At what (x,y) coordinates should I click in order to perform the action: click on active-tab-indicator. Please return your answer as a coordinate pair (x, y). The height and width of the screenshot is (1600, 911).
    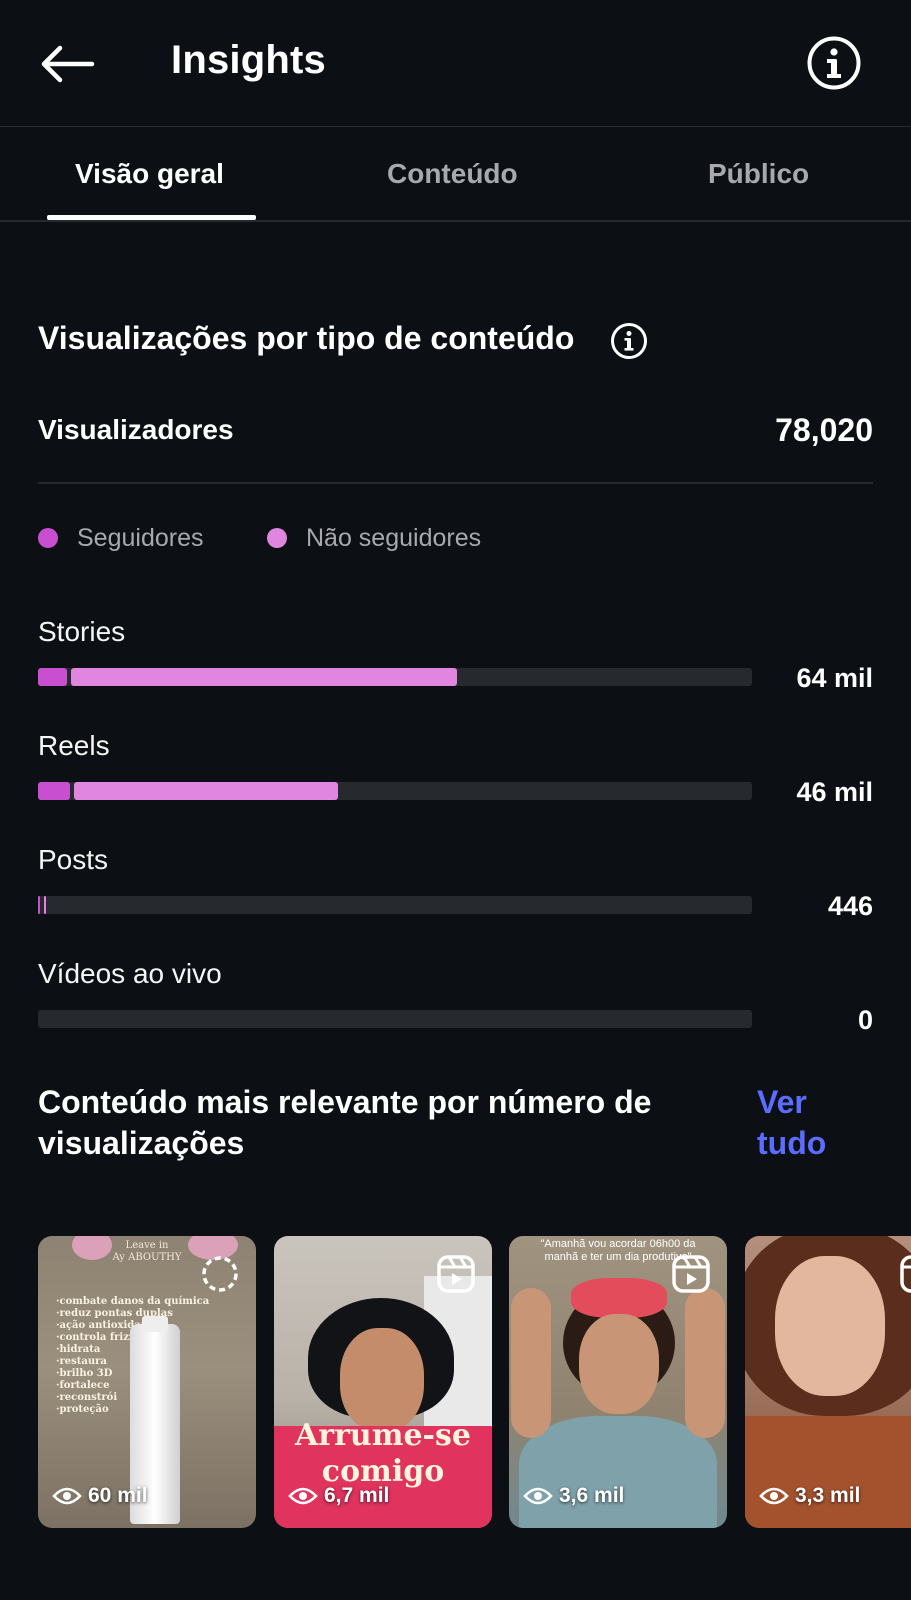
    Looking at the image, I should click on (151, 217).